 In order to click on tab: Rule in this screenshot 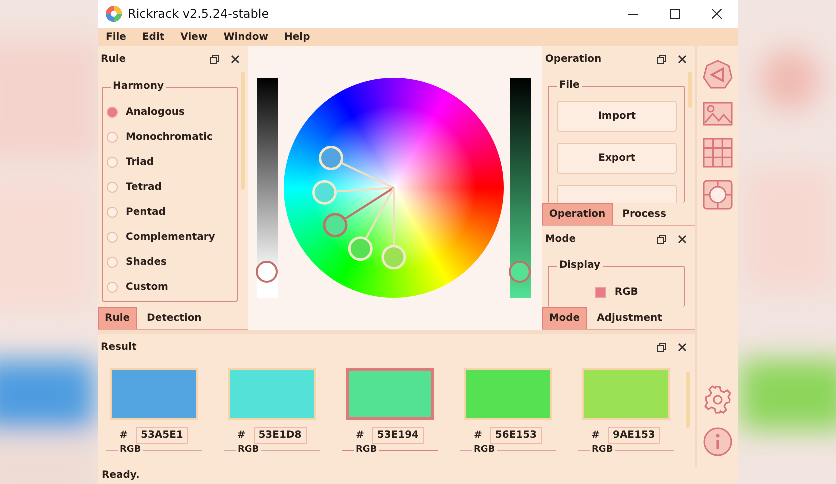, I will do `click(118, 318)`.